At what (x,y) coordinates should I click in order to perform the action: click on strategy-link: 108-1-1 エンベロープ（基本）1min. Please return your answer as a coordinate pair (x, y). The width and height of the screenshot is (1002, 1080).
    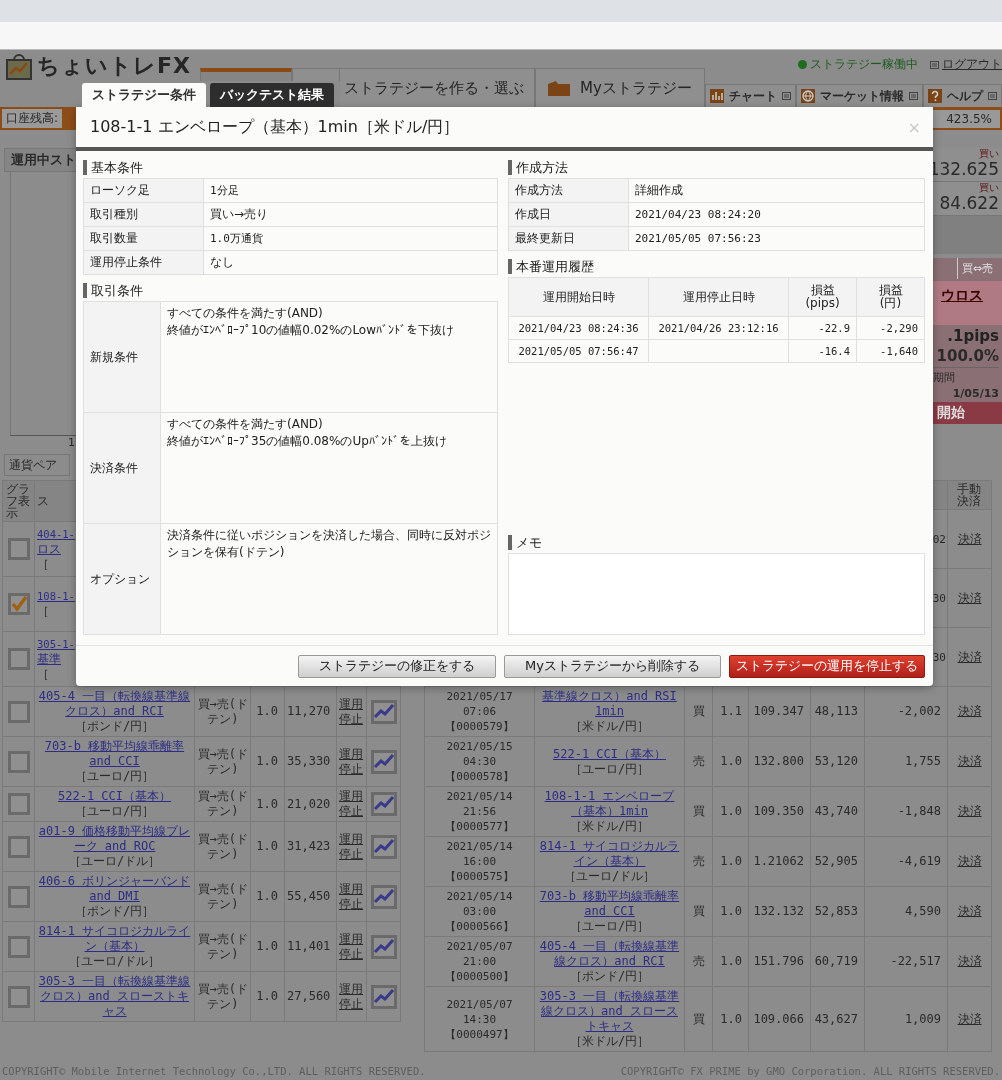
    Looking at the image, I should click on (609, 804).